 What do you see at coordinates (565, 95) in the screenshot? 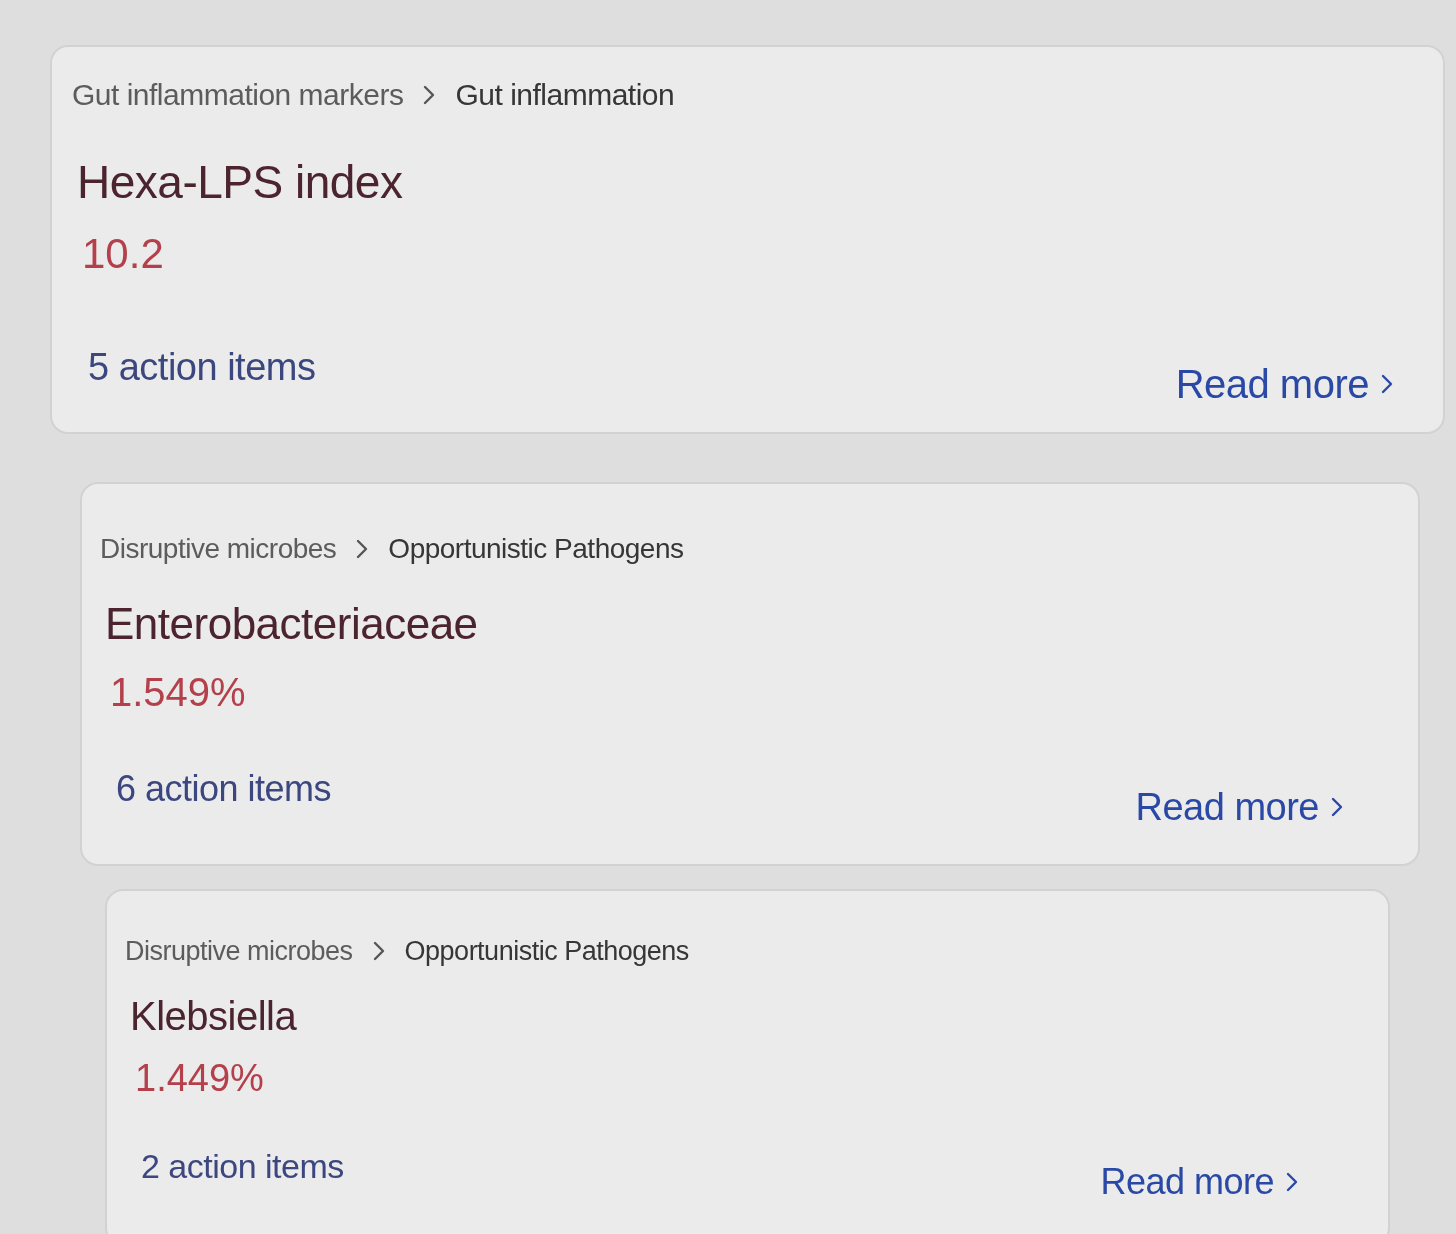
I see `breadcrumb-item: Gut inflammation` at bounding box center [565, 95].